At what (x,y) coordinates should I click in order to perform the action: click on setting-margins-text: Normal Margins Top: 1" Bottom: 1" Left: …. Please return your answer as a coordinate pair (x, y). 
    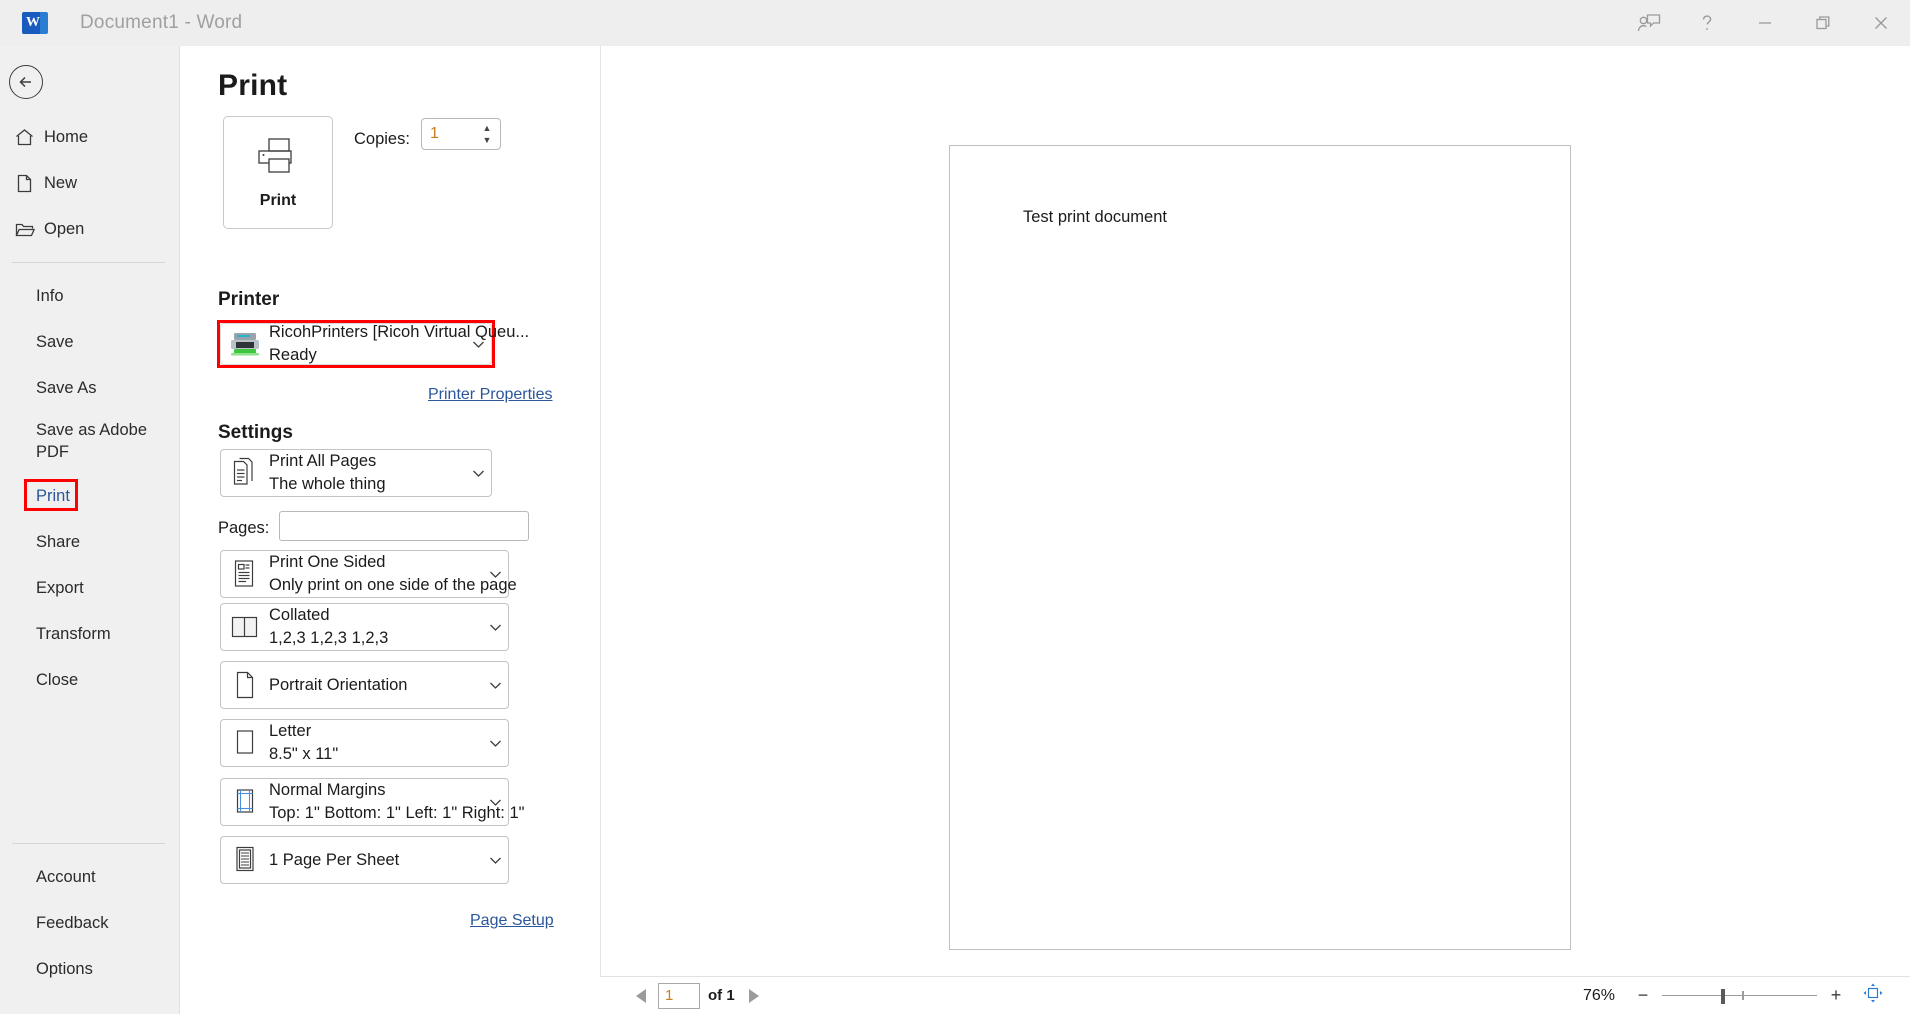
    Looking at the image, I should click on (396, 802).